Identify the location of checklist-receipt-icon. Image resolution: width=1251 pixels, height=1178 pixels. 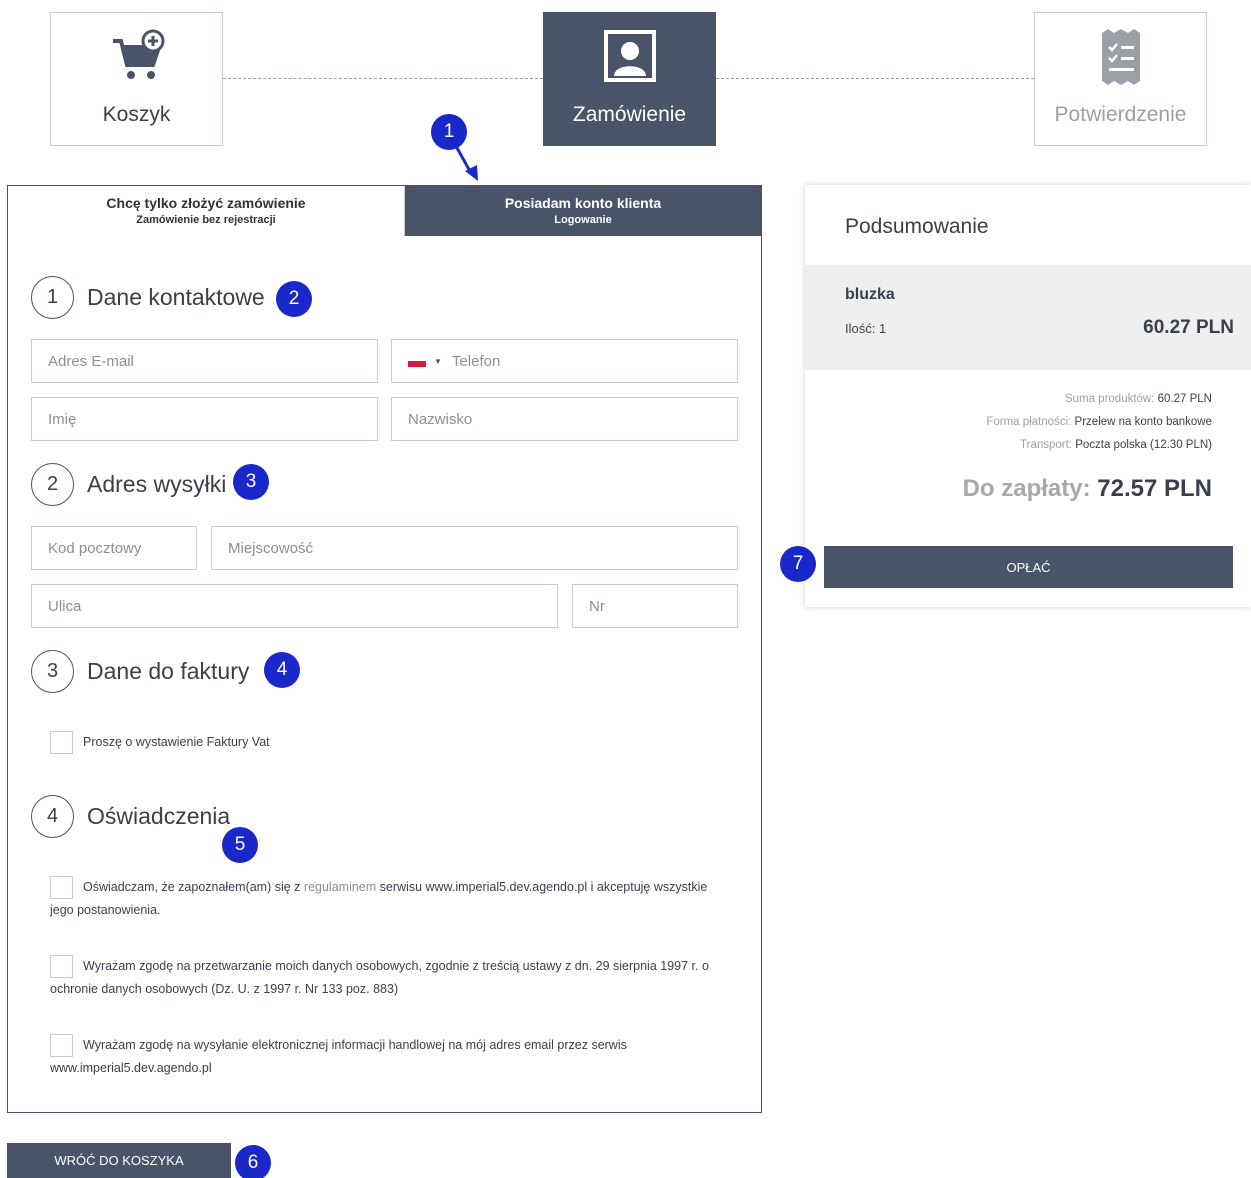
(1121, 59).